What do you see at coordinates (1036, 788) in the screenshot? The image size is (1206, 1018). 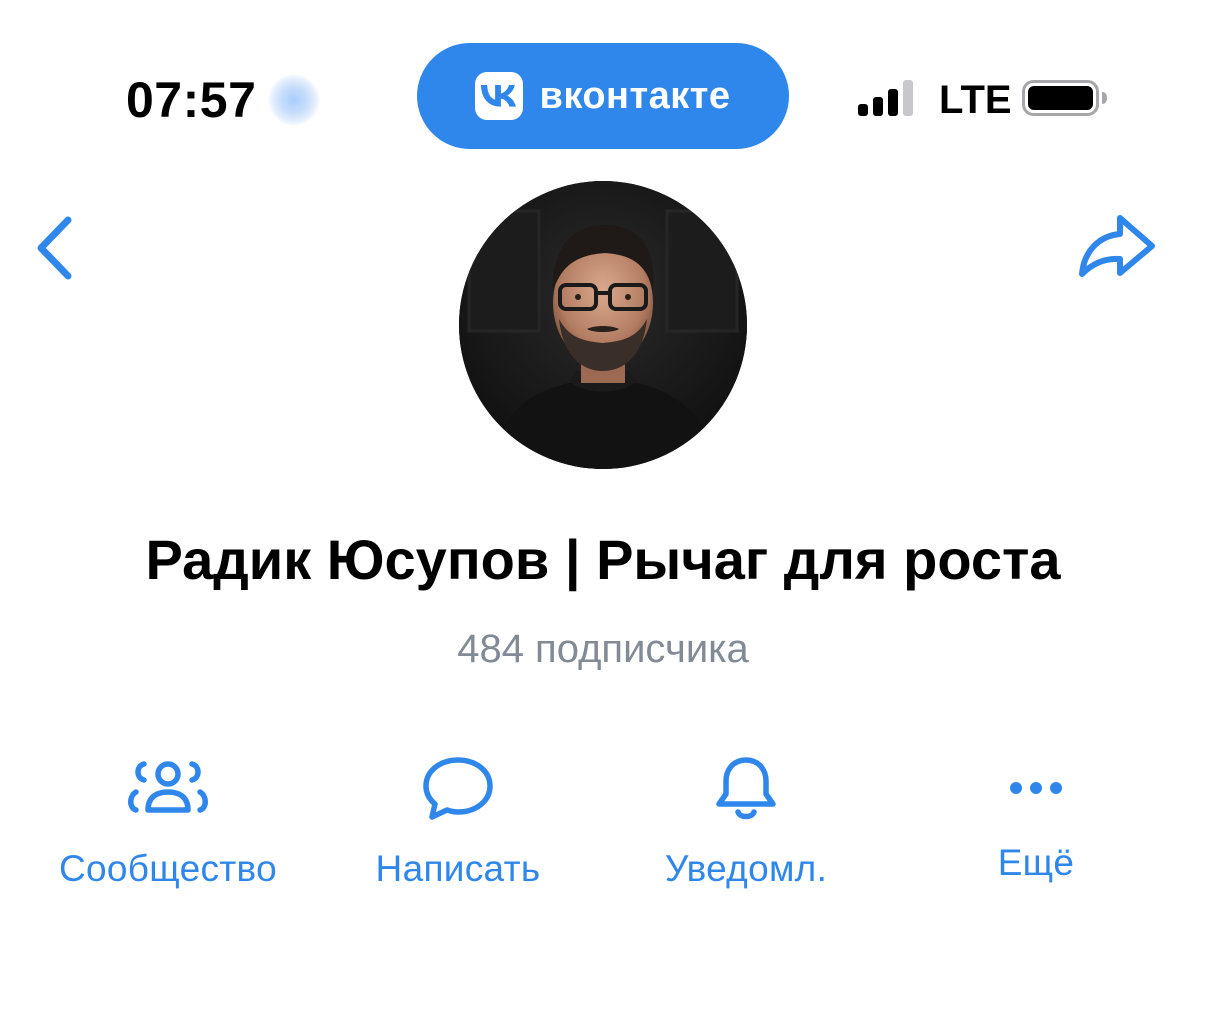 I see `more-dots-icon` at bounding box center [1036, 788].